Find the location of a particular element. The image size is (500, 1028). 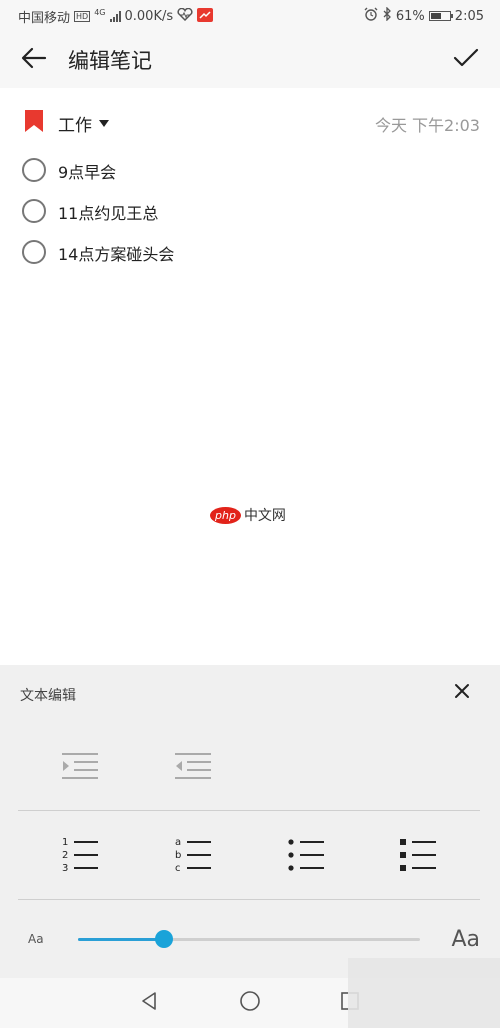

square-bullet-list-button is located at coordinates (418, 857).